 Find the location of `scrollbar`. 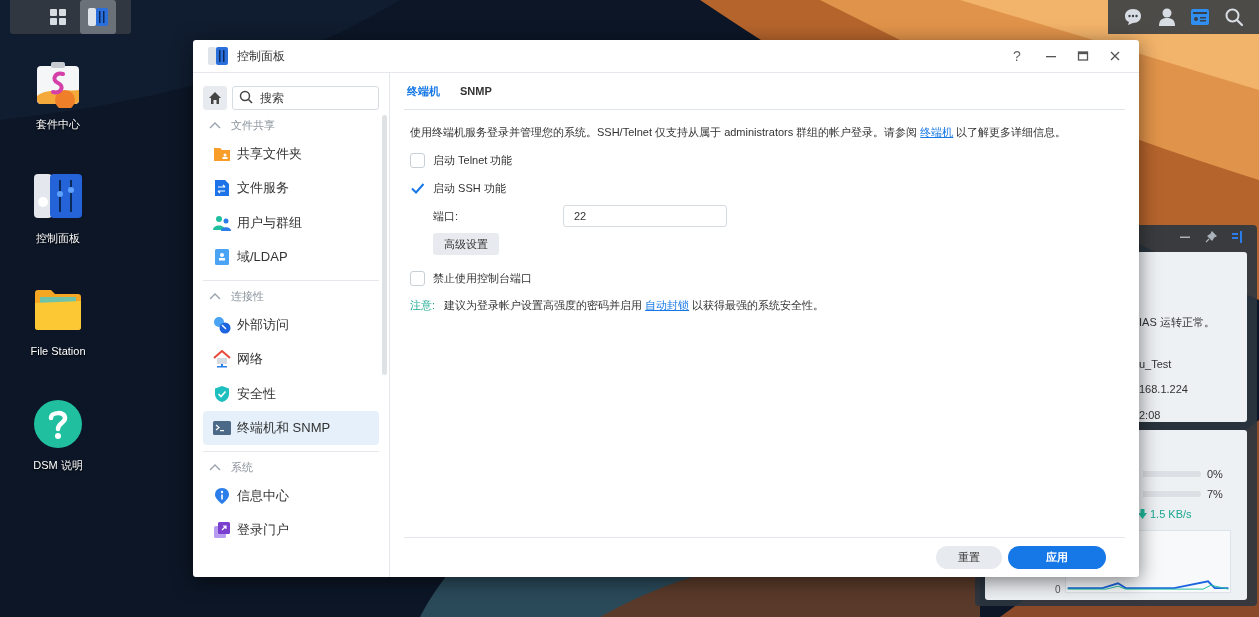

scrollbar is located at coordinates (384, 245).